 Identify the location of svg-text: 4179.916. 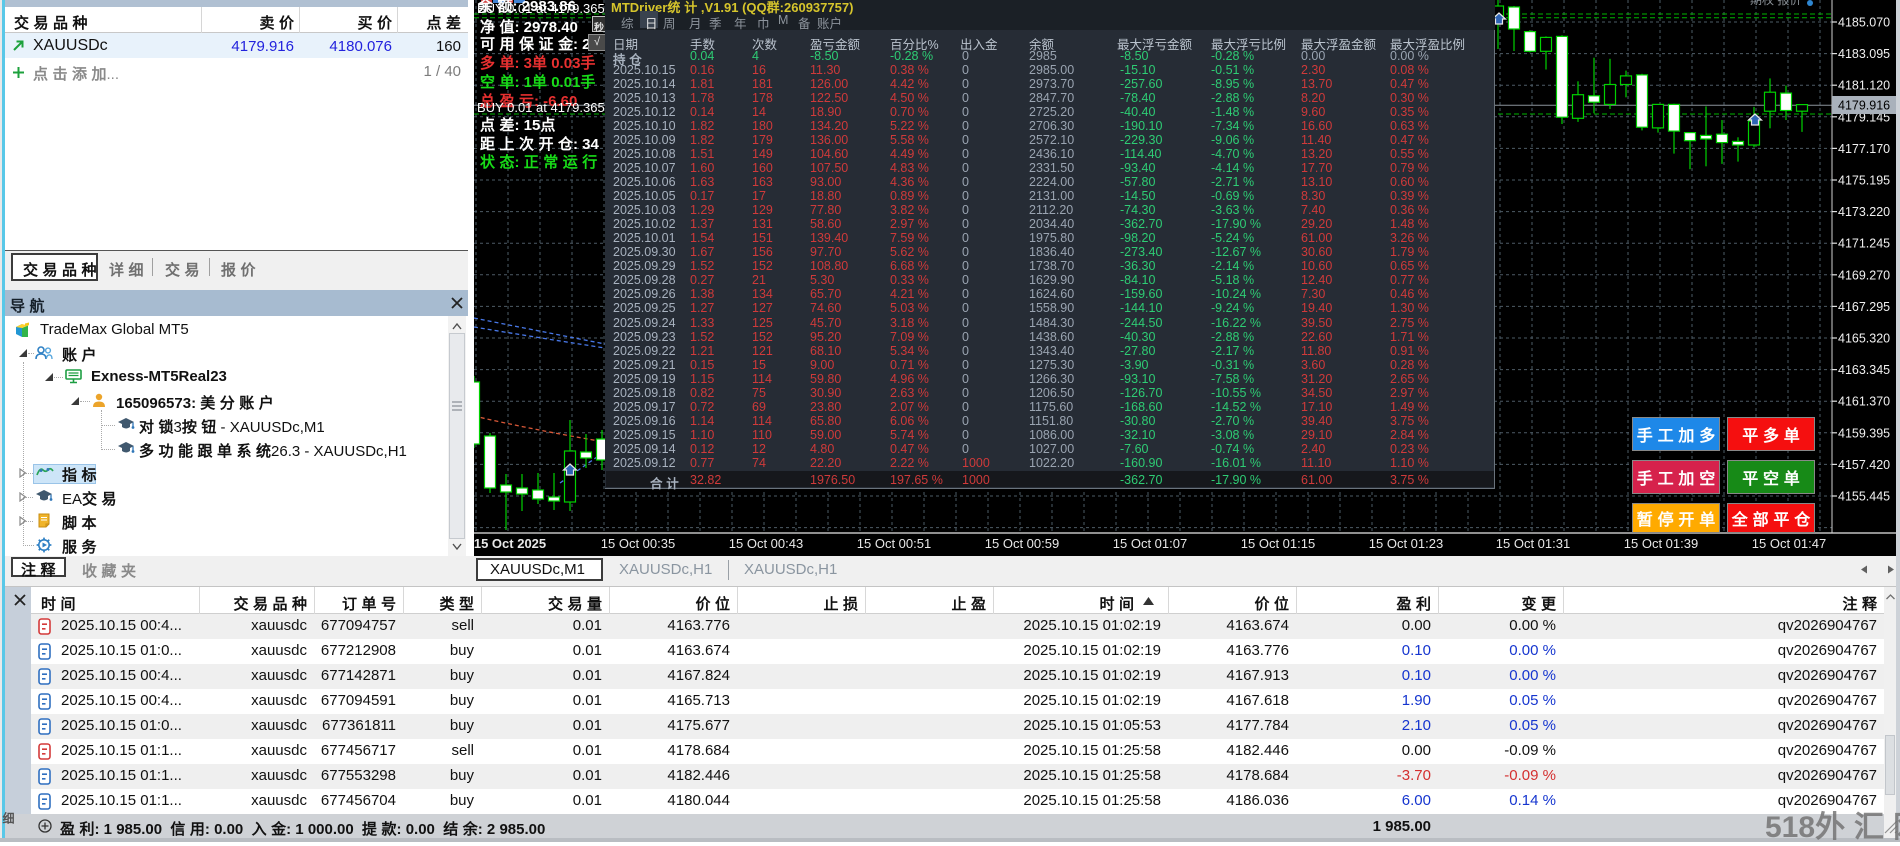
(1864, 106).